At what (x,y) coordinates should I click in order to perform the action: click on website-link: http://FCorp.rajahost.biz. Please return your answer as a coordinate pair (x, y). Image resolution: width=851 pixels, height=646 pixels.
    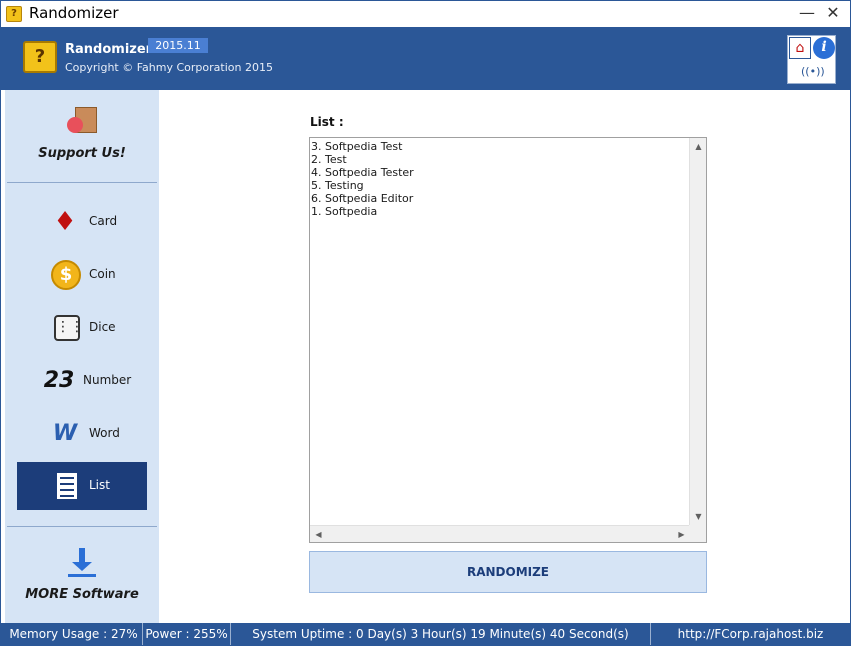
    Looking at the image, I should click on (750, 634).